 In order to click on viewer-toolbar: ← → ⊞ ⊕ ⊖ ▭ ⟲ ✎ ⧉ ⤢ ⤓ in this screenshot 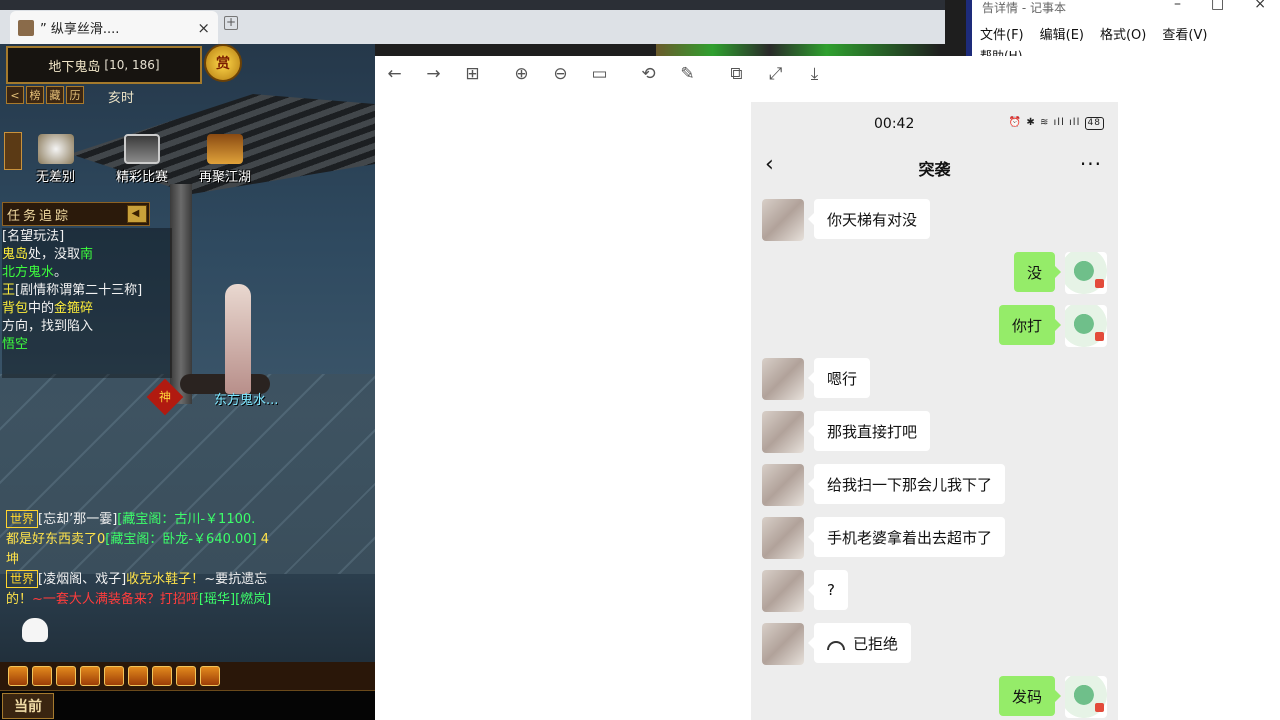, I will do `click(610, 74)`.